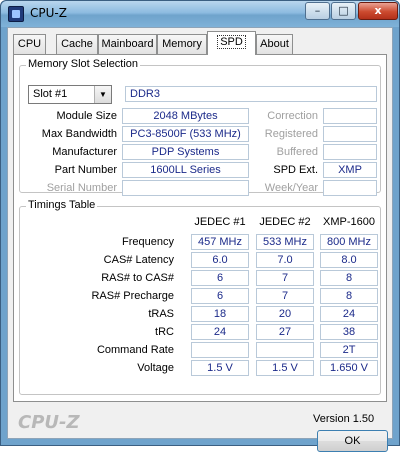 This screenshot has height=452, width=400. What do you see at coordinates (200, 14) in the screenshot?
I see `title-bar: CPU-Z – □ x` at bounding box center [200, 14].